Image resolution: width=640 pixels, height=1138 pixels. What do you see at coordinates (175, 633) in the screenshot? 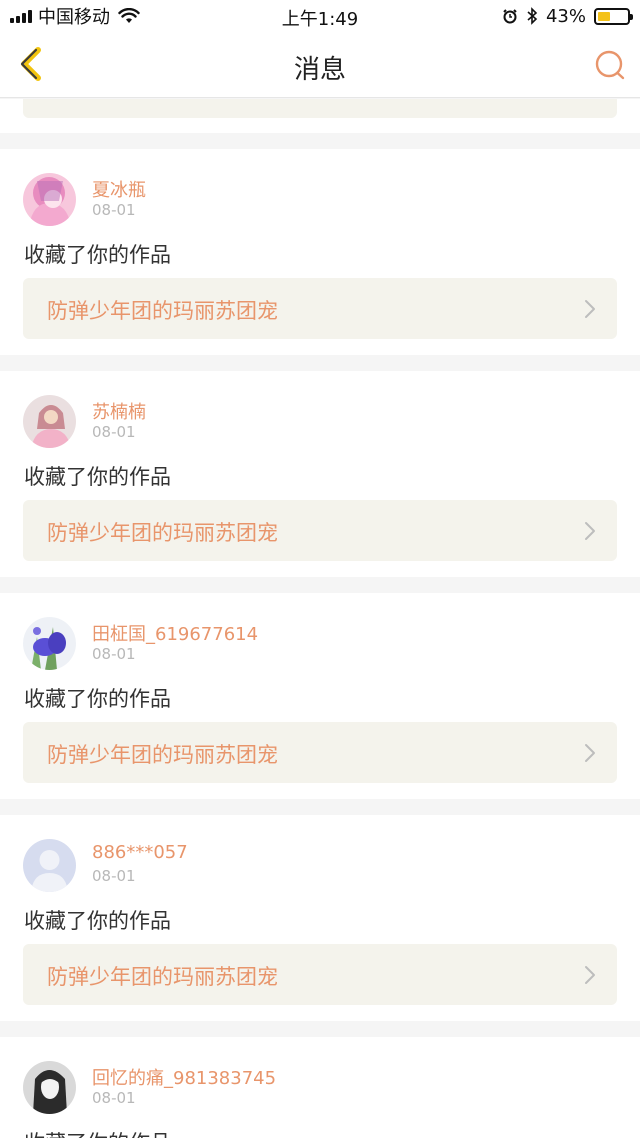
I see `username: 田柾国_619677614` at bounding box center [175, 633].